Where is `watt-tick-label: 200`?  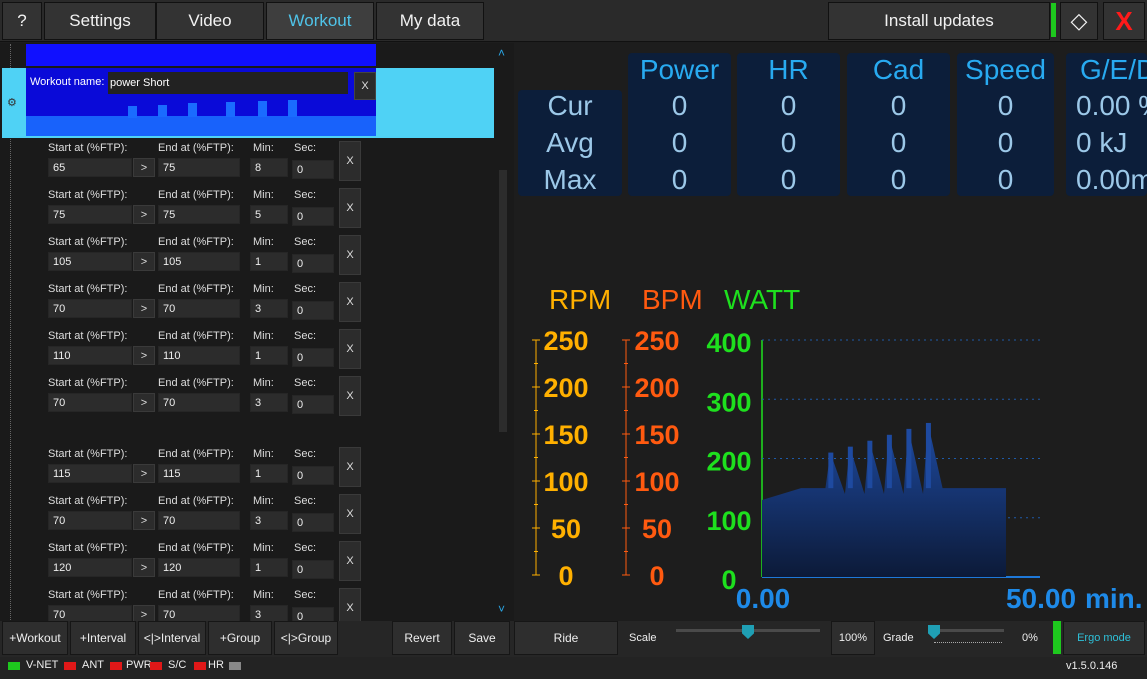 watt-tick-label: 200 is located at coordinates (728, 462).